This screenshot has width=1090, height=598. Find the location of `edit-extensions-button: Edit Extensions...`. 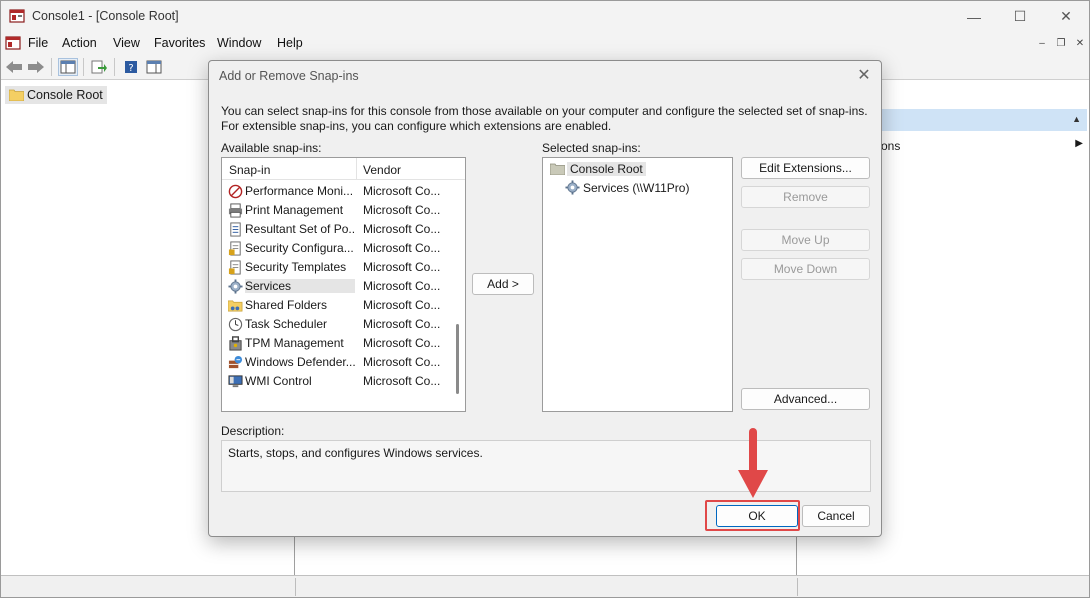

edit-extensions-button: Edit Extensions... is located at coordinates (805, 168).